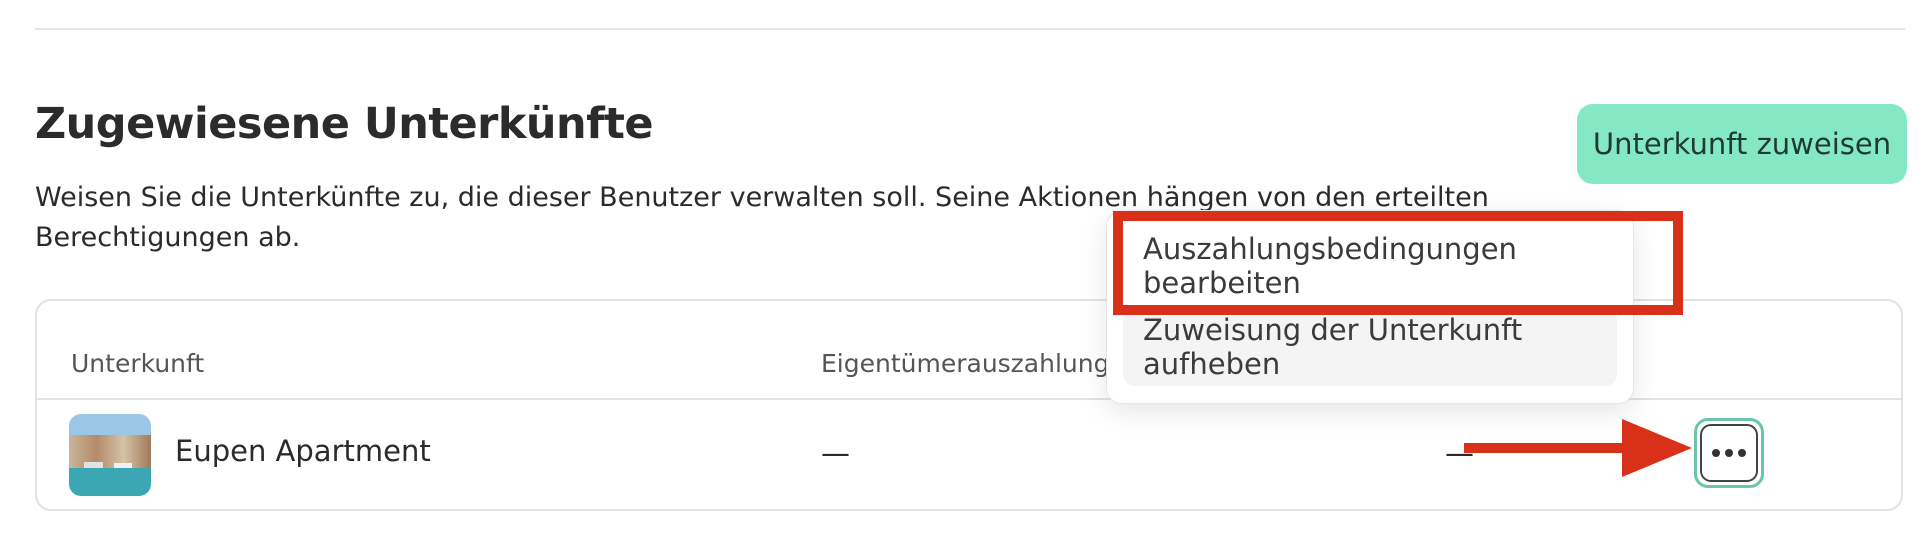 This screenshot has height=536, width=1926. Describe the element at coordinates (344, 124) in the screenshot. I see `section-title: Zugewiesene Unterkünfte` at that location.